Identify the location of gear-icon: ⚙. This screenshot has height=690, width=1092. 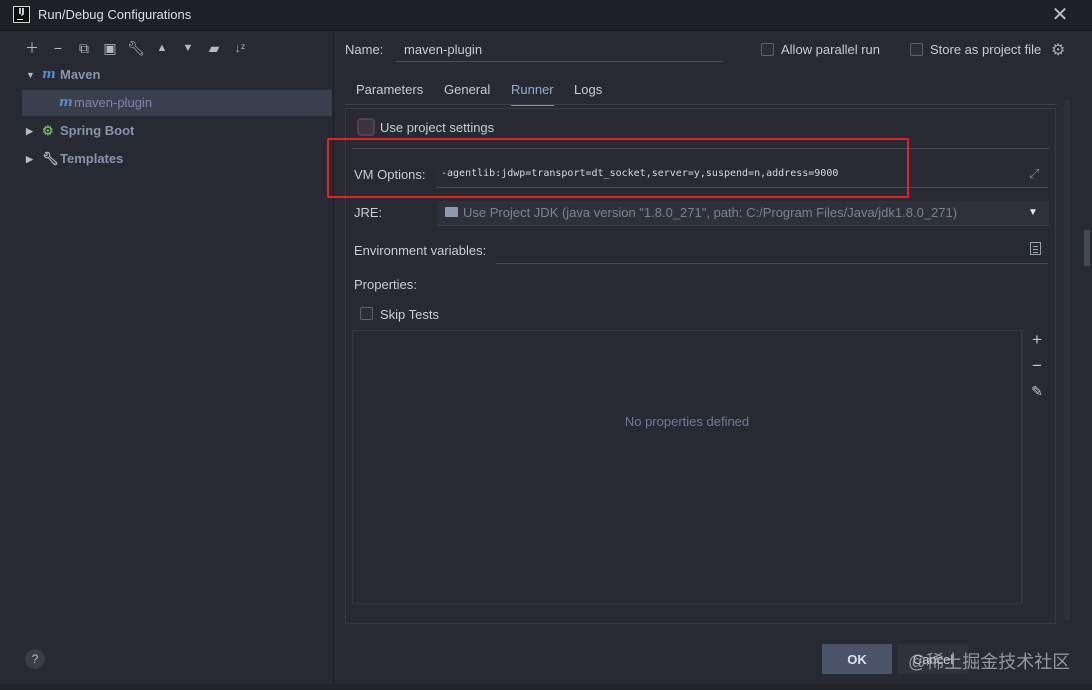
(1058, 50).